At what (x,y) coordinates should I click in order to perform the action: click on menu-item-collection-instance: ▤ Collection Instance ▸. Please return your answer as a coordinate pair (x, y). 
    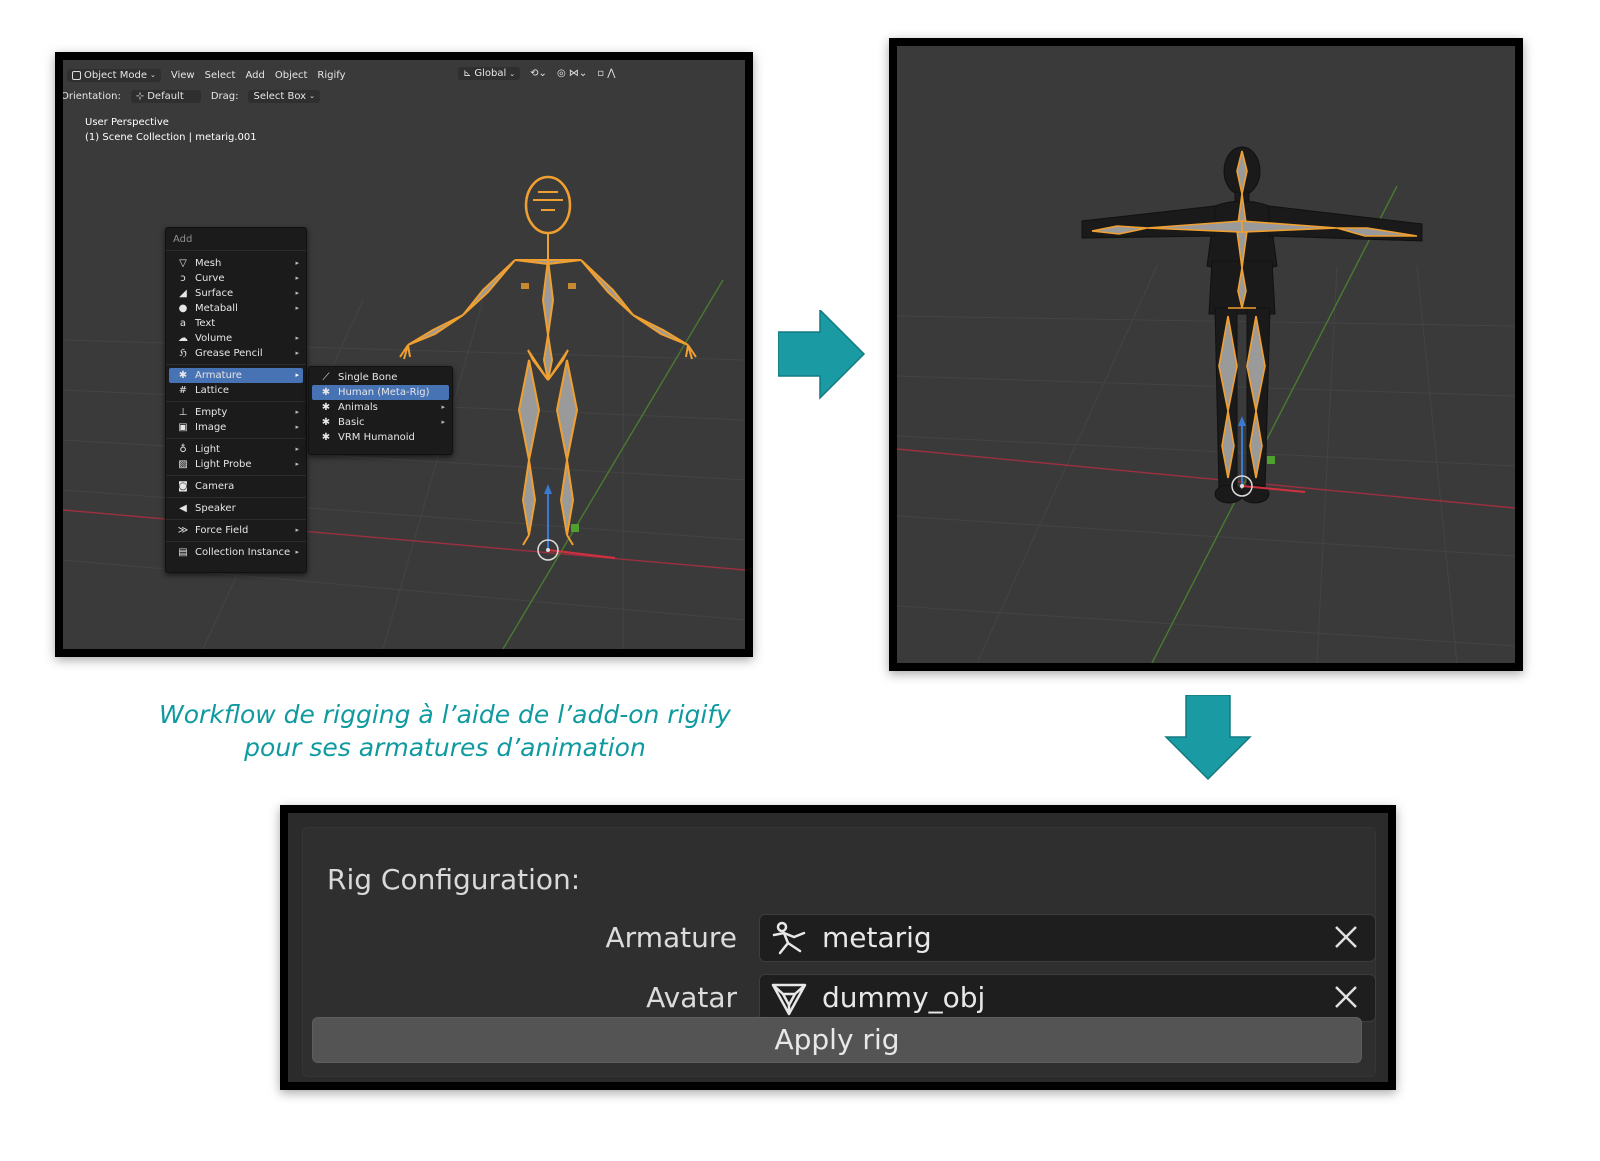
    Looking at the image, I should click on (236, 552).